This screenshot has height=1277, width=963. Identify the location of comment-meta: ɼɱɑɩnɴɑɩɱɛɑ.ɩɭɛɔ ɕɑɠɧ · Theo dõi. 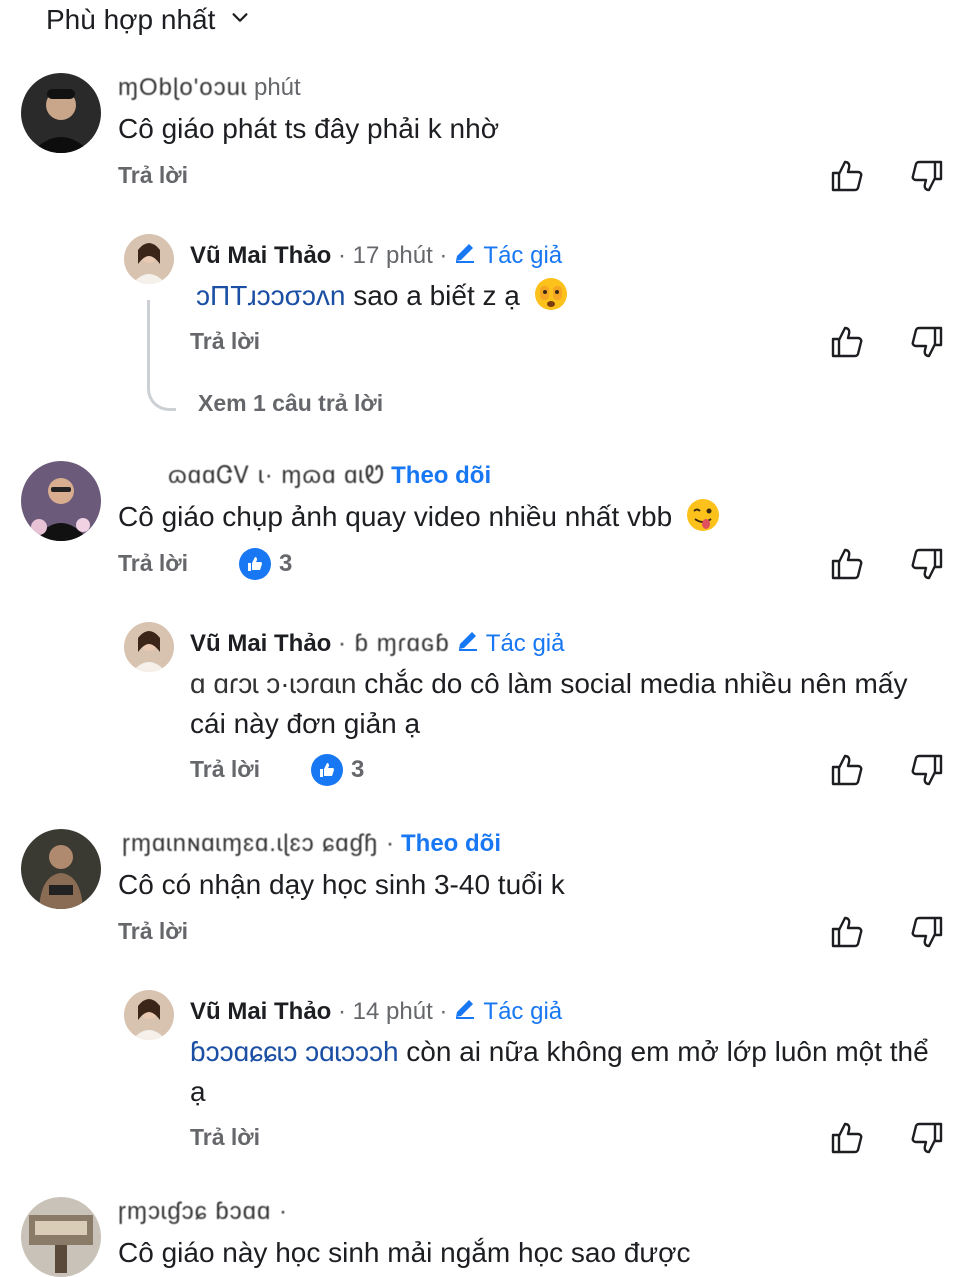
(311, 844).